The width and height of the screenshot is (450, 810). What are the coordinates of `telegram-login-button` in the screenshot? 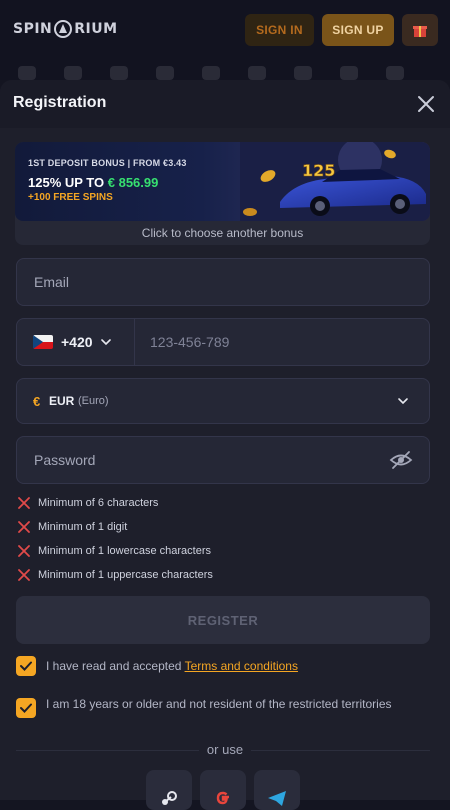 It's located at (277, 790).